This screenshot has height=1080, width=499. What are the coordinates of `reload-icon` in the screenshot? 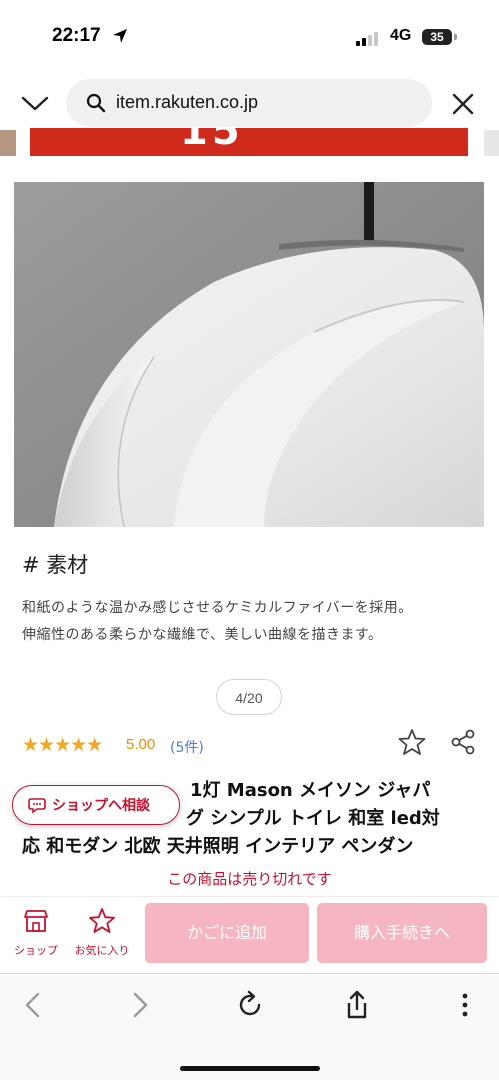 It's located at (250, 1005).